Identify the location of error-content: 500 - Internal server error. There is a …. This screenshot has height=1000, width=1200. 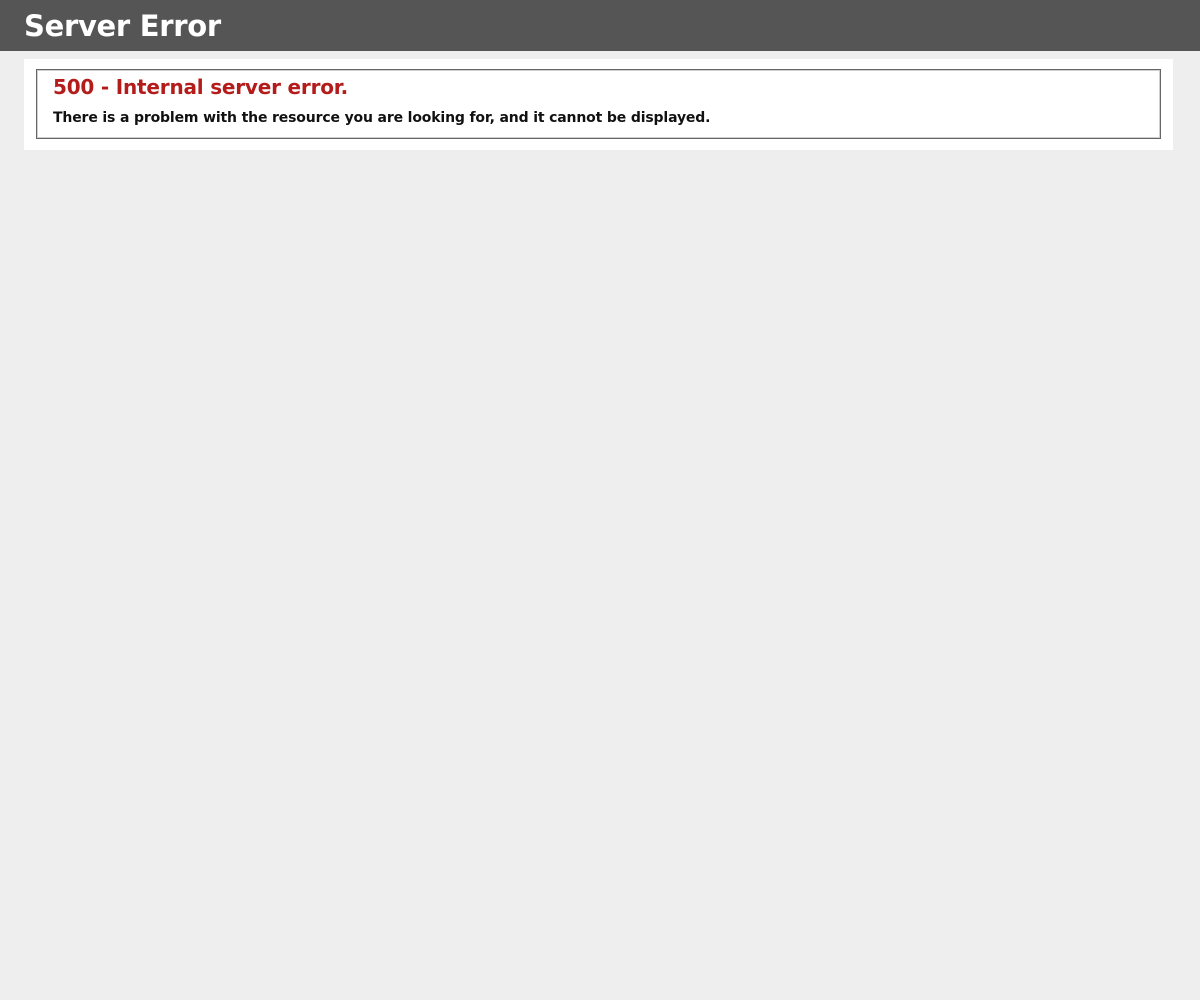
(598, 104).